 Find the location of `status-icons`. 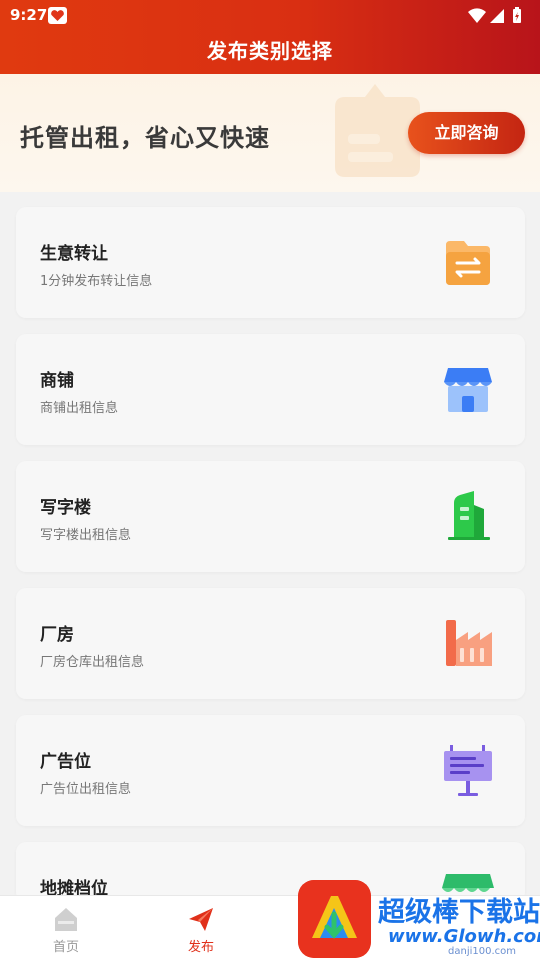

status-icons is located at coordinates (497, 15).